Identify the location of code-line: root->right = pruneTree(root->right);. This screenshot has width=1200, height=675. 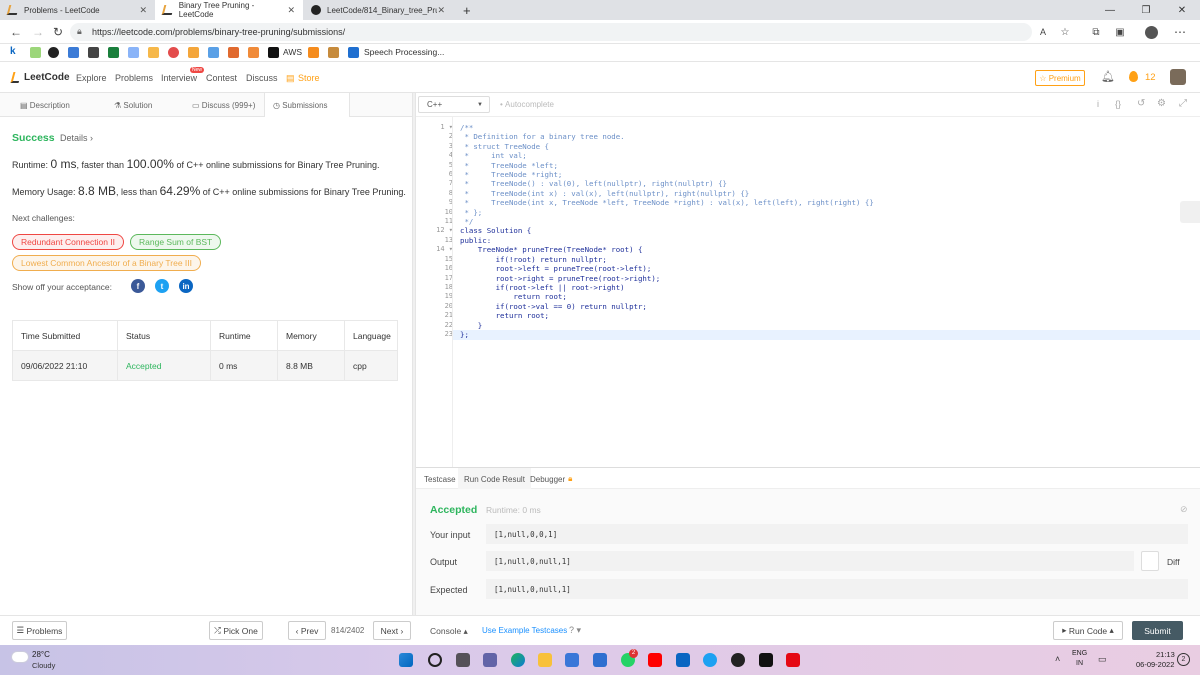
(667, 278).